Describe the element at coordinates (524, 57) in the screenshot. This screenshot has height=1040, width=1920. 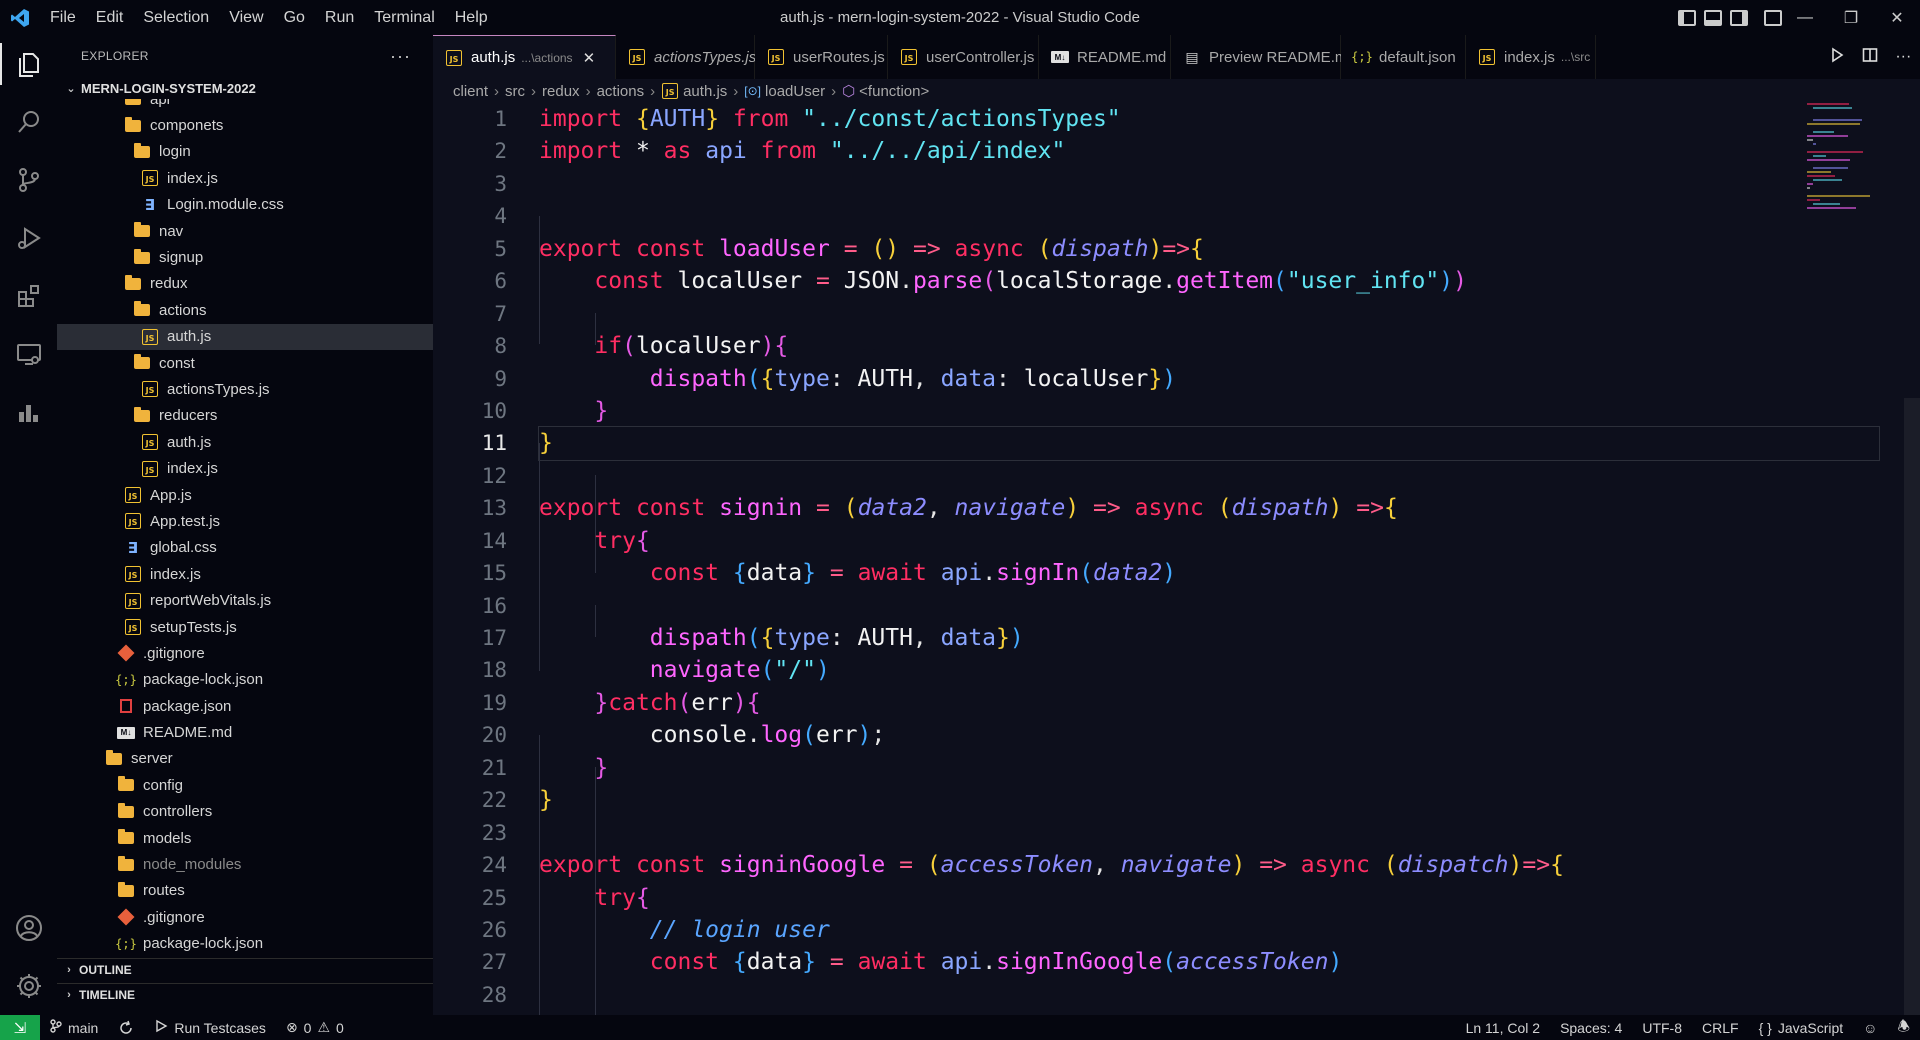
I see `tab-auth-js: JS auth.js ...\actions ✕` at that location.